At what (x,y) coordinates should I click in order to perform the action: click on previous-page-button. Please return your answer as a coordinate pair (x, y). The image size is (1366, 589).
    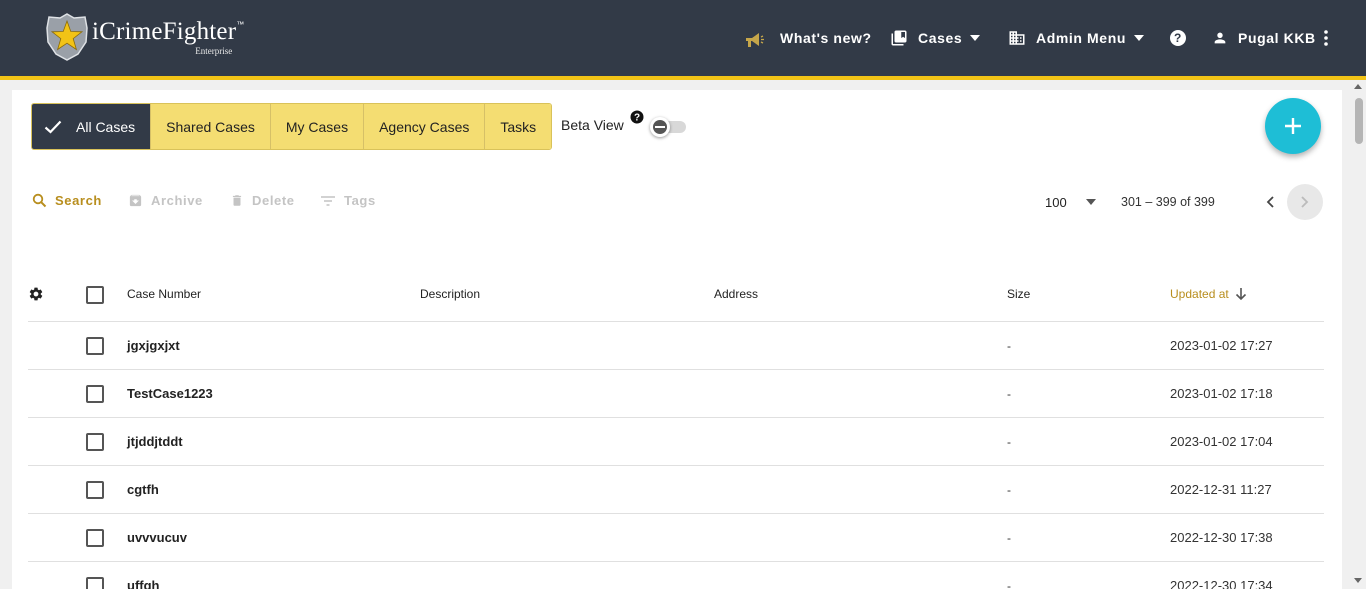
    Looking at the image, I should click on (1270, 202).